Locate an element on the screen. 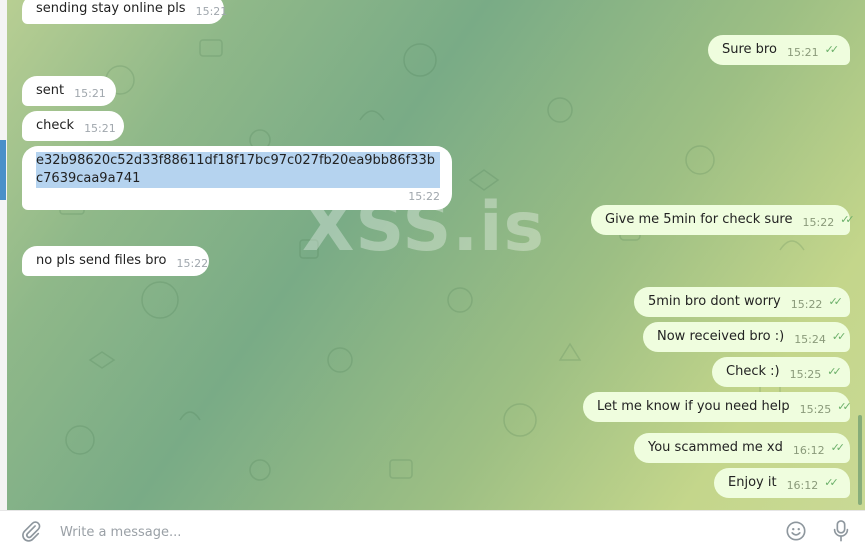 The height and width of the screenshot is (550, 865). message-bubble-outgoing: 5min bro dont worry 15:22 ✓✓ is located at coordinates (742, 302).